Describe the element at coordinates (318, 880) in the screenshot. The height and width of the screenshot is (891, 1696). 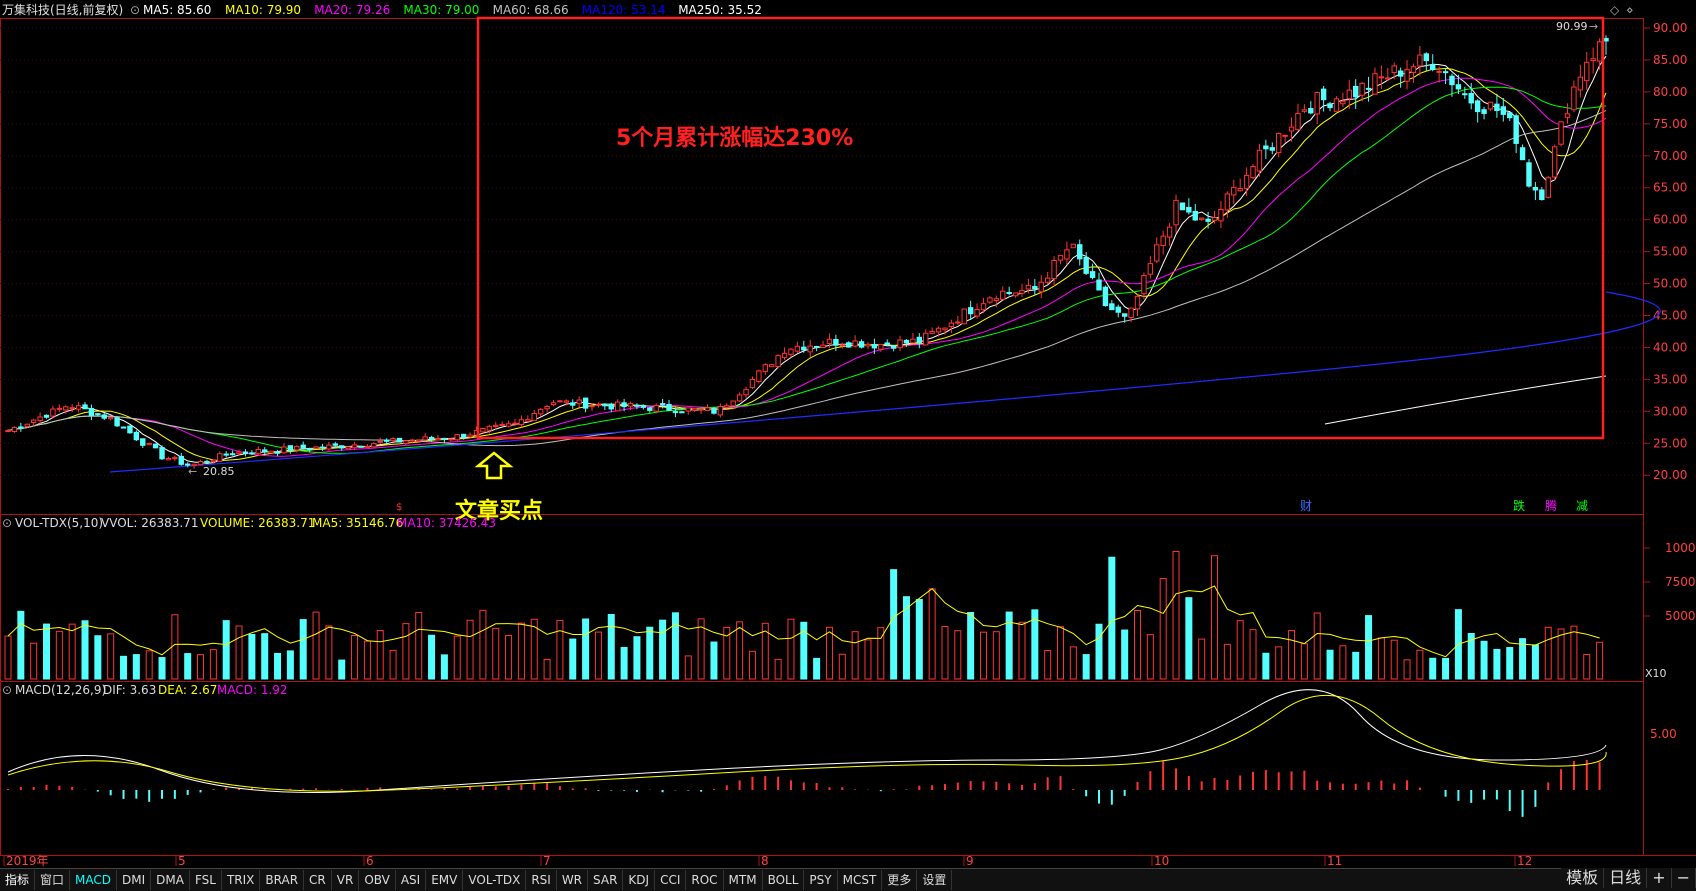
I see `indicator-tab: CR` at that location.